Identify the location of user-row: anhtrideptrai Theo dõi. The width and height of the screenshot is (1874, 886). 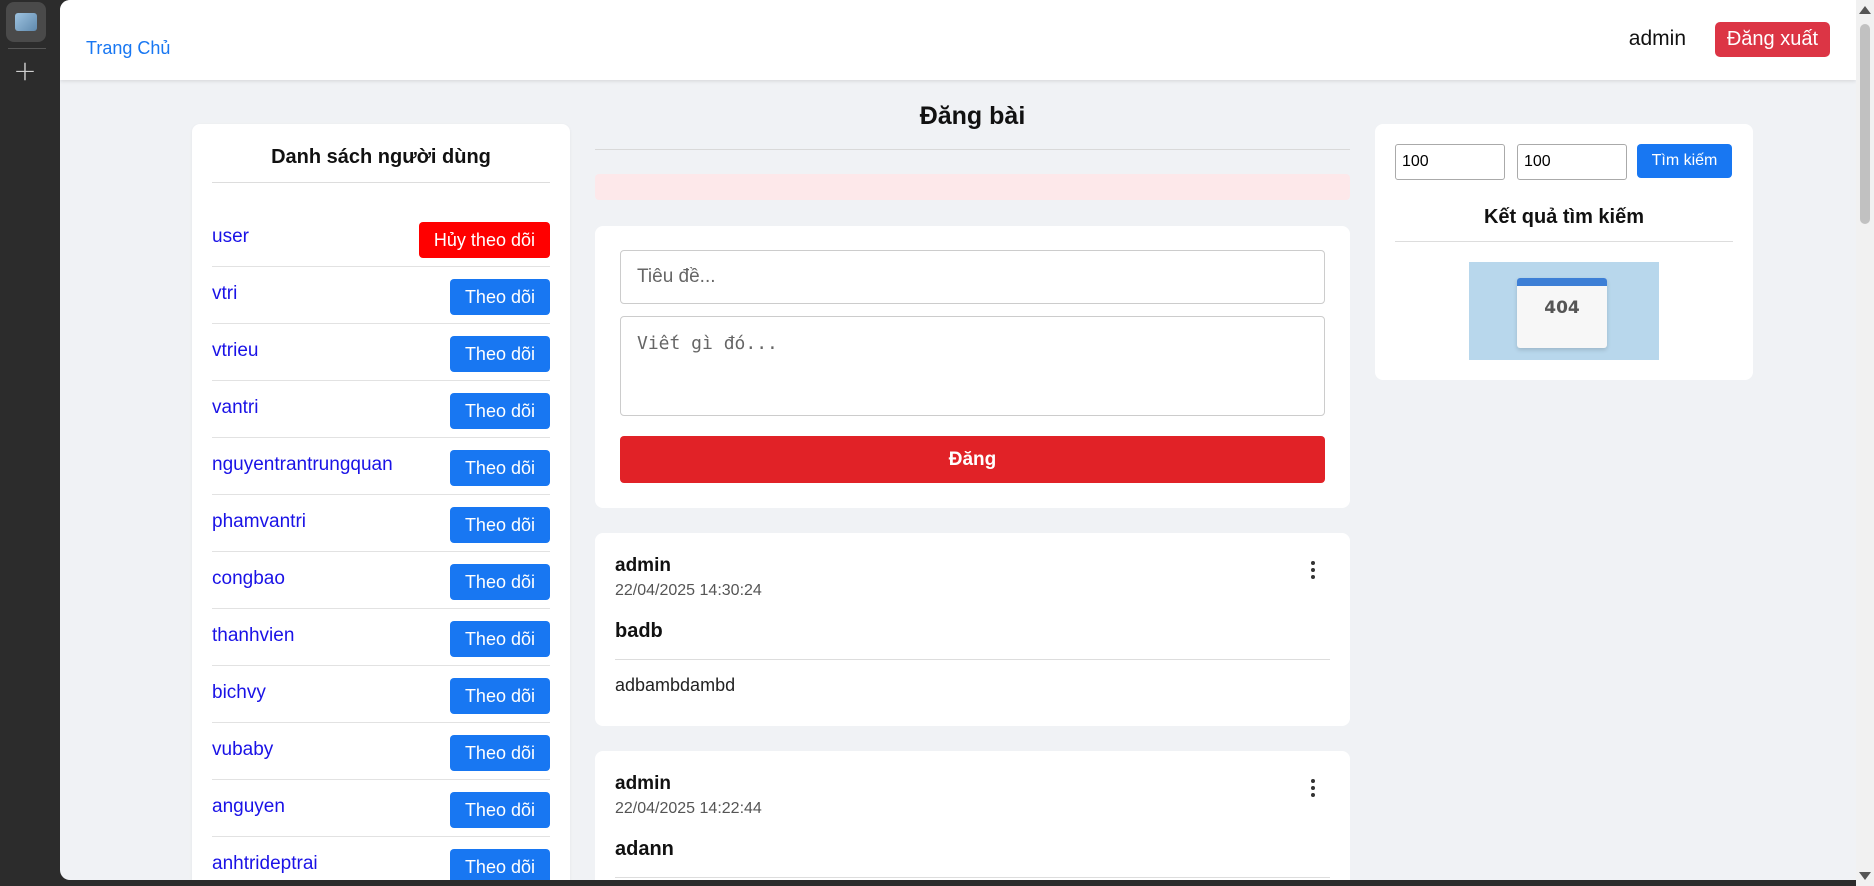
(381, 858).